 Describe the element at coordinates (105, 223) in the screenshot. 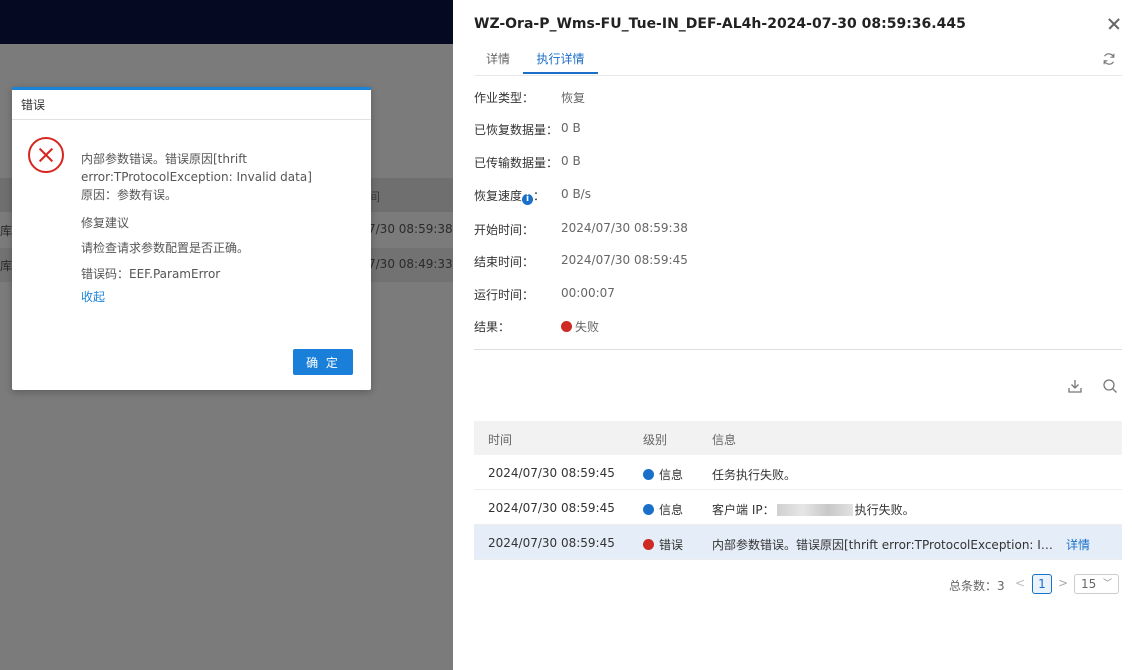

I see `suggestion-title: 修复建议` at that location.